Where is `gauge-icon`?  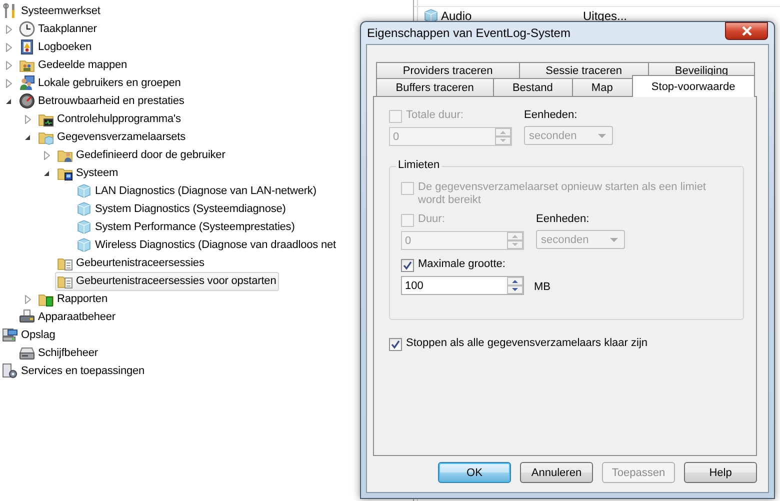
gauge-icon is located at coordinates (27, 101).